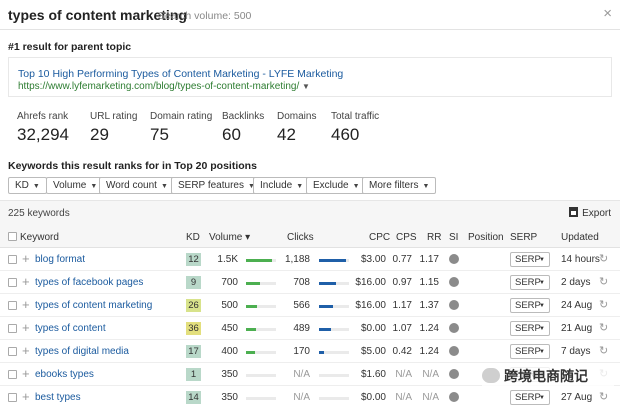 The width and height of the screenshot is (620, 406). Describe the element at coordinates (453, 237) in the screenshot. I see `col-si: SI` at that location.